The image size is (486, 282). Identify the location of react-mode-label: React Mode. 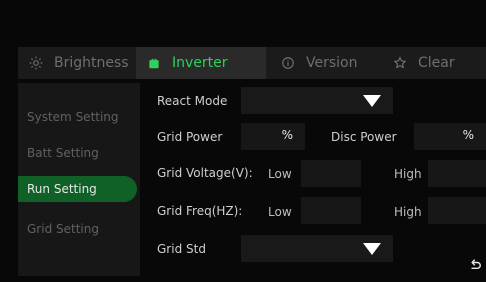
(192, 101).